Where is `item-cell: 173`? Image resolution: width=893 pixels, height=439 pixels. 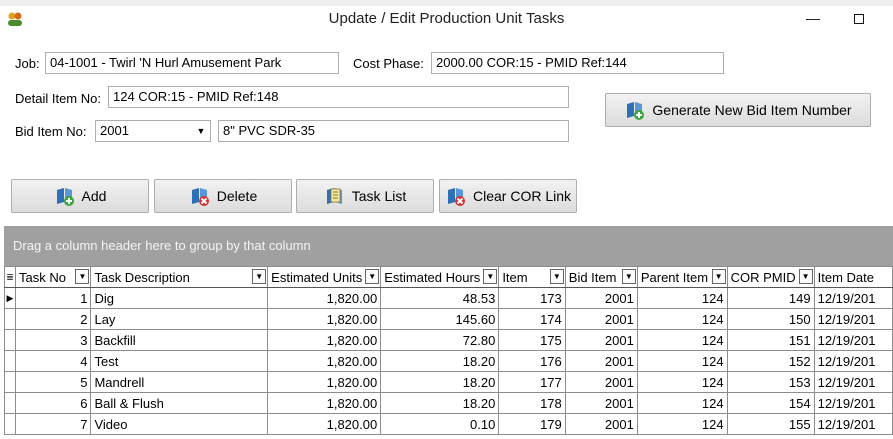
item-cell: 173 is located at coordinates (532, 298).